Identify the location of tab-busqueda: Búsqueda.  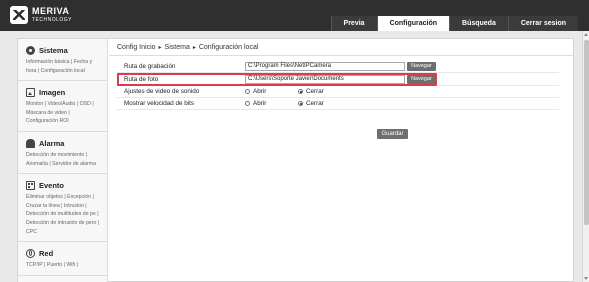
(478, 23).